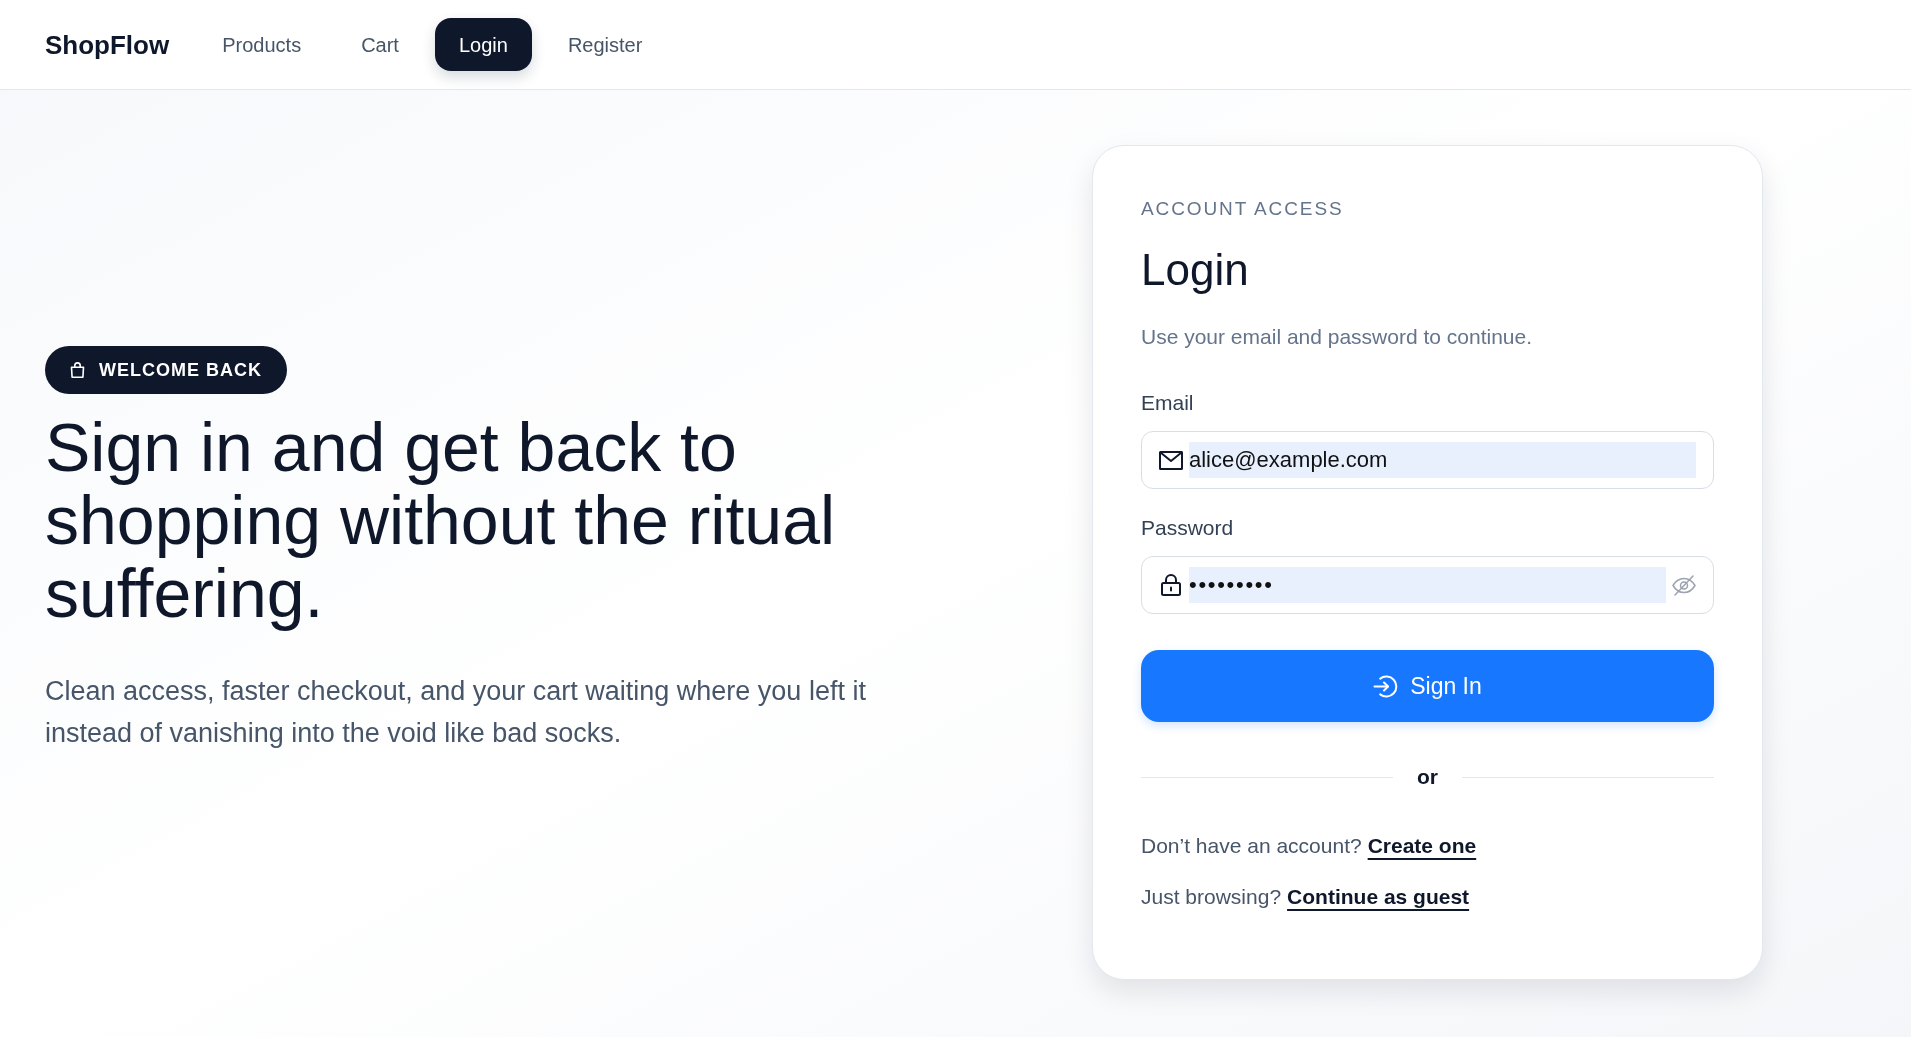  What do you see at coordinates (1337, 337) in the screenshot?
I see `login-subtitle: Use your email and password to continue.` at bounding box center [1337, 337].